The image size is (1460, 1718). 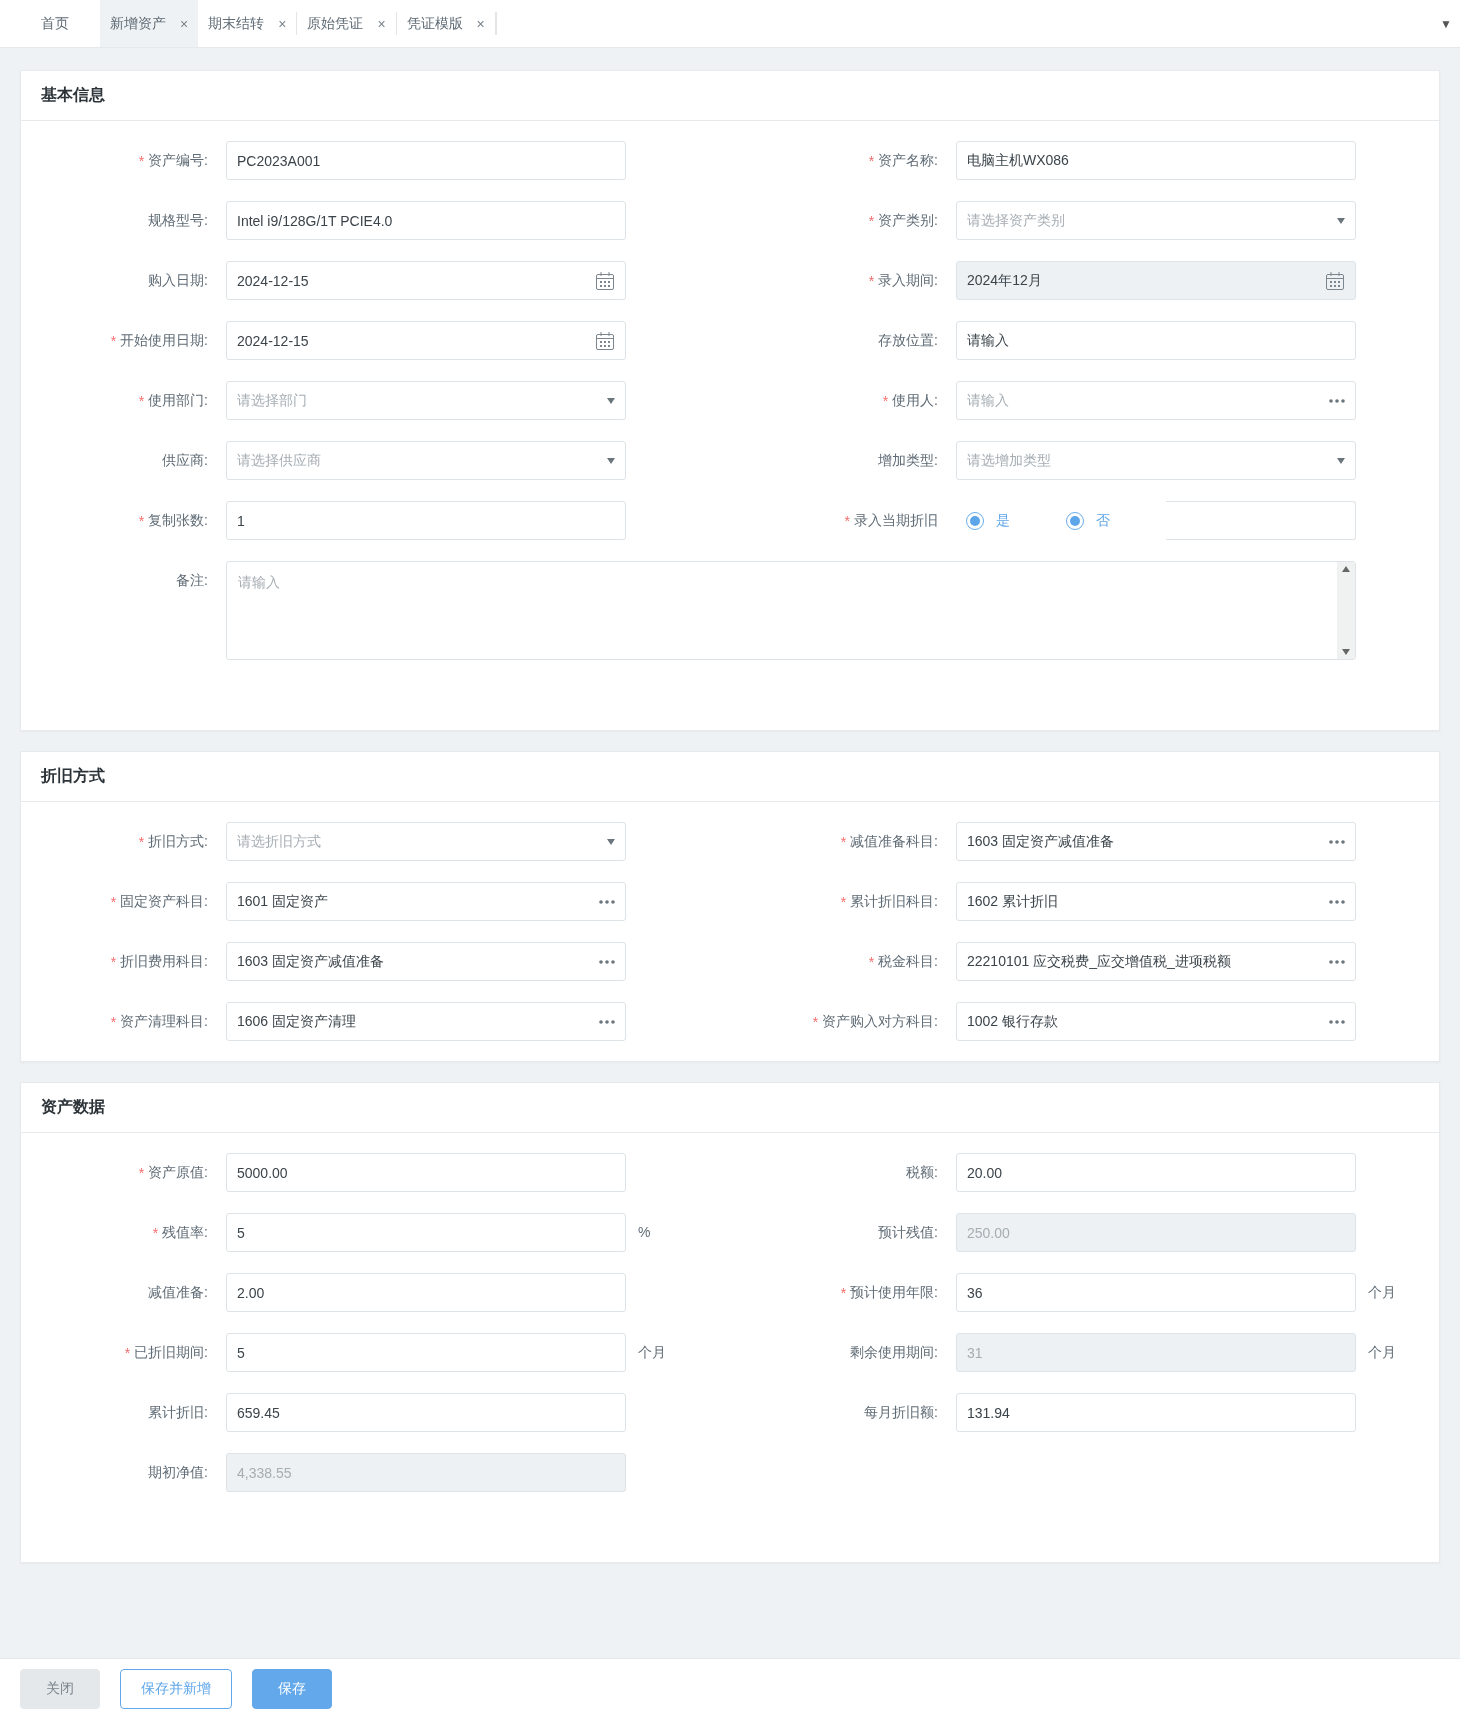 What do you see at coordinates (178, 400) in the screenshot?
I see `field-label: 使用部门:` at bounding box center [178, 400].